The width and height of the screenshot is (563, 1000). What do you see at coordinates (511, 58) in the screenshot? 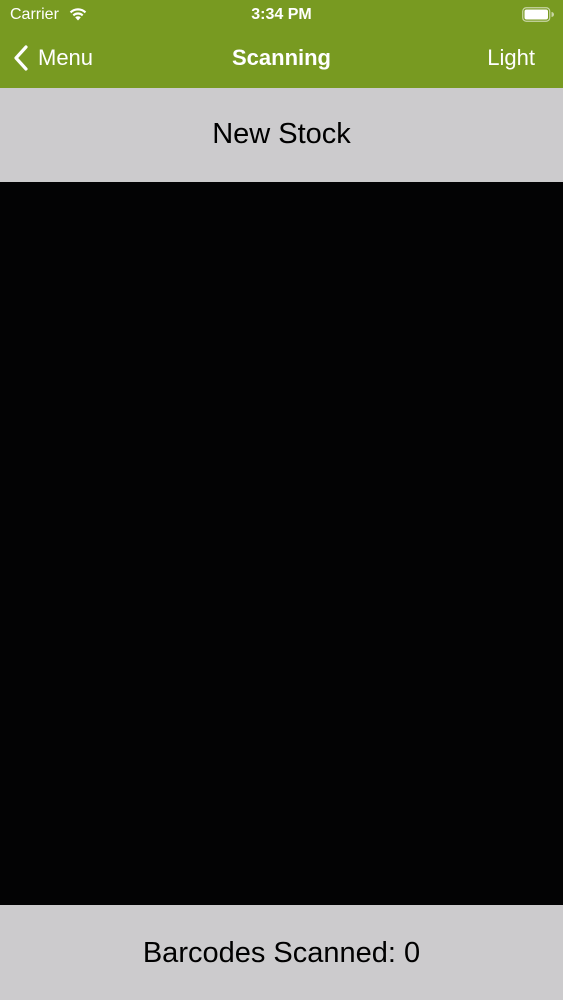
I see `light-button: Light` at bounding box center [511, 58].